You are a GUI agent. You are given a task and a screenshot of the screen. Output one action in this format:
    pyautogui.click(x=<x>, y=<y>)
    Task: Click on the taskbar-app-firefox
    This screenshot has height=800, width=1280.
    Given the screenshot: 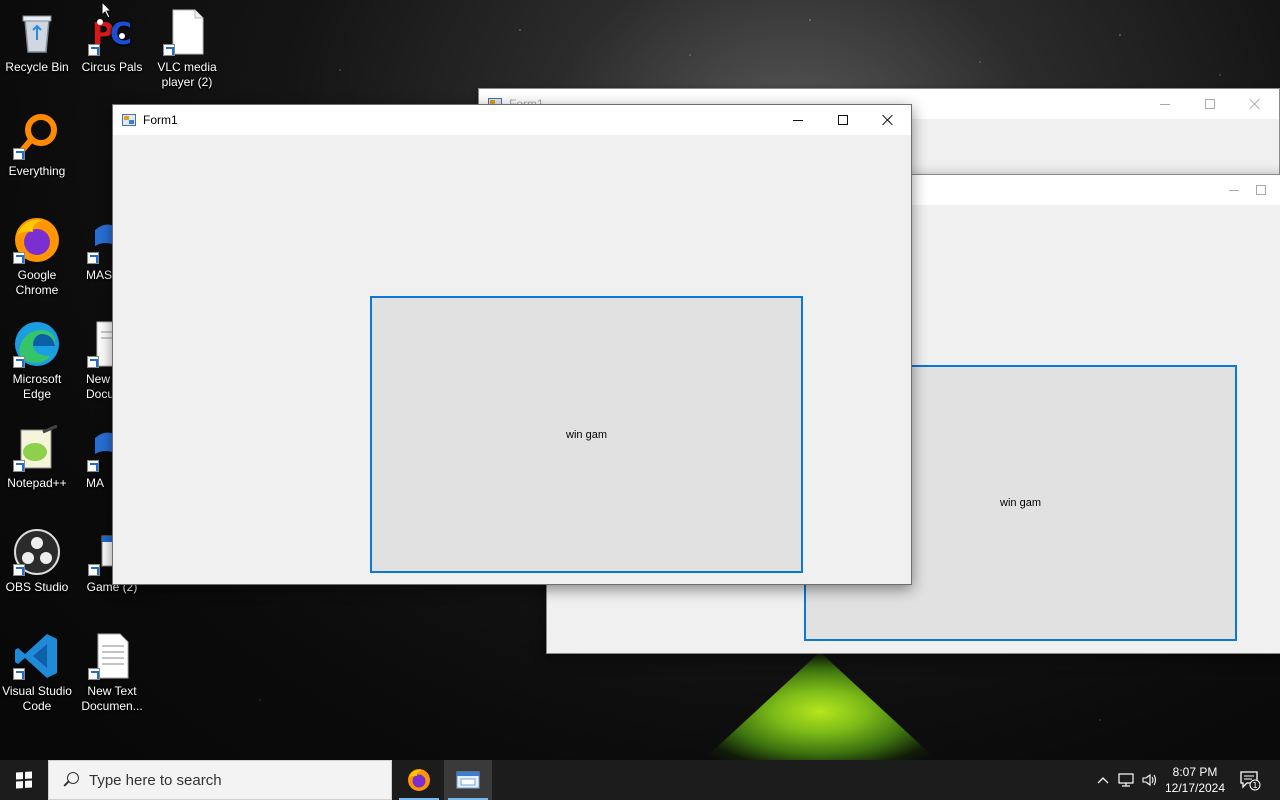 What is the action you would take?
    pyautogui.click(x=419, y=780)
    